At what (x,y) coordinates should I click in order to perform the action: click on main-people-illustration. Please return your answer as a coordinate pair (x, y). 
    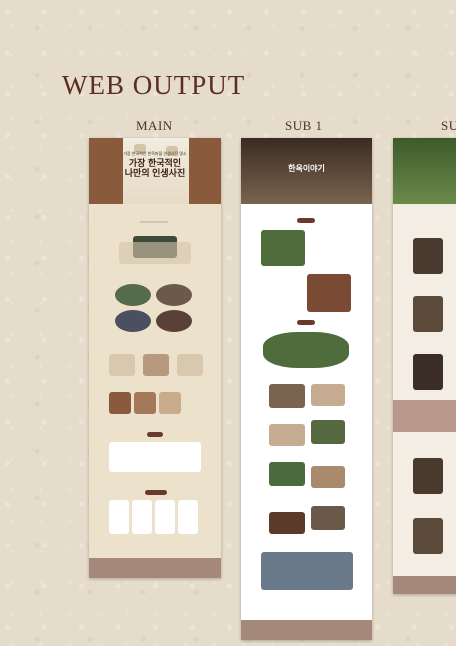
    Looking at the image, I should click on (155, 253).